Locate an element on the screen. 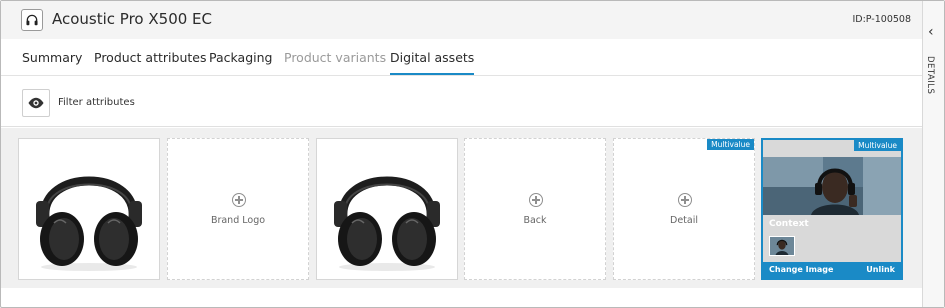 This screenshot has width=945, height=308. asset-tile-context: Multivalue Context Change Image Unlink is located at coordinates (832, 209).